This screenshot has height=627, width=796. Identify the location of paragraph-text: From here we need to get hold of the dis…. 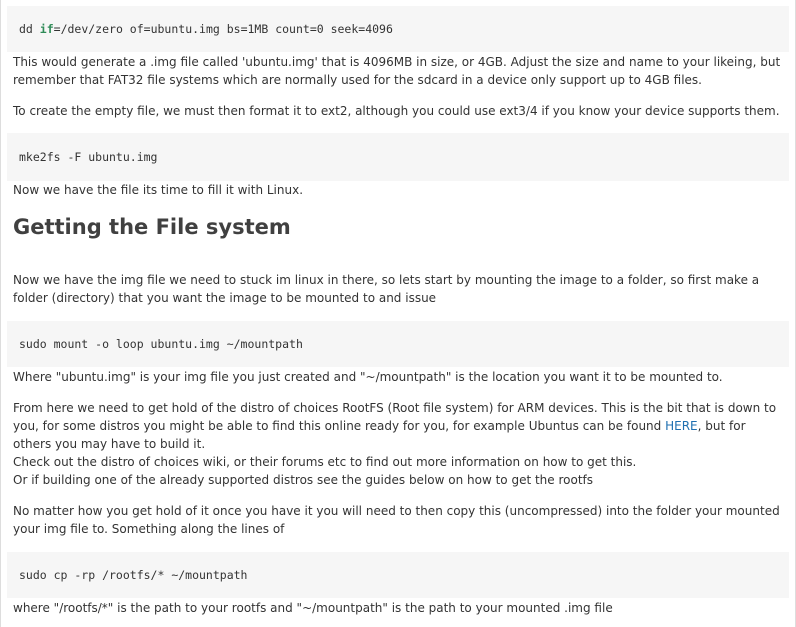
(395, 417).